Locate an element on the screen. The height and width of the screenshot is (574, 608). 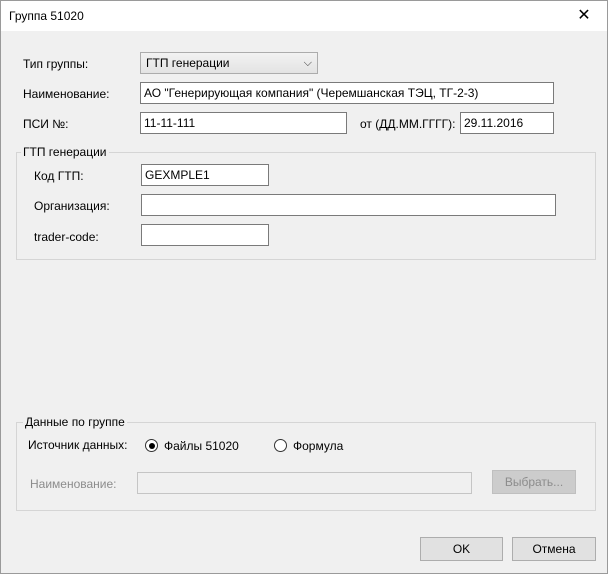
radio-checked-icon is located at coordinates (151, 445).